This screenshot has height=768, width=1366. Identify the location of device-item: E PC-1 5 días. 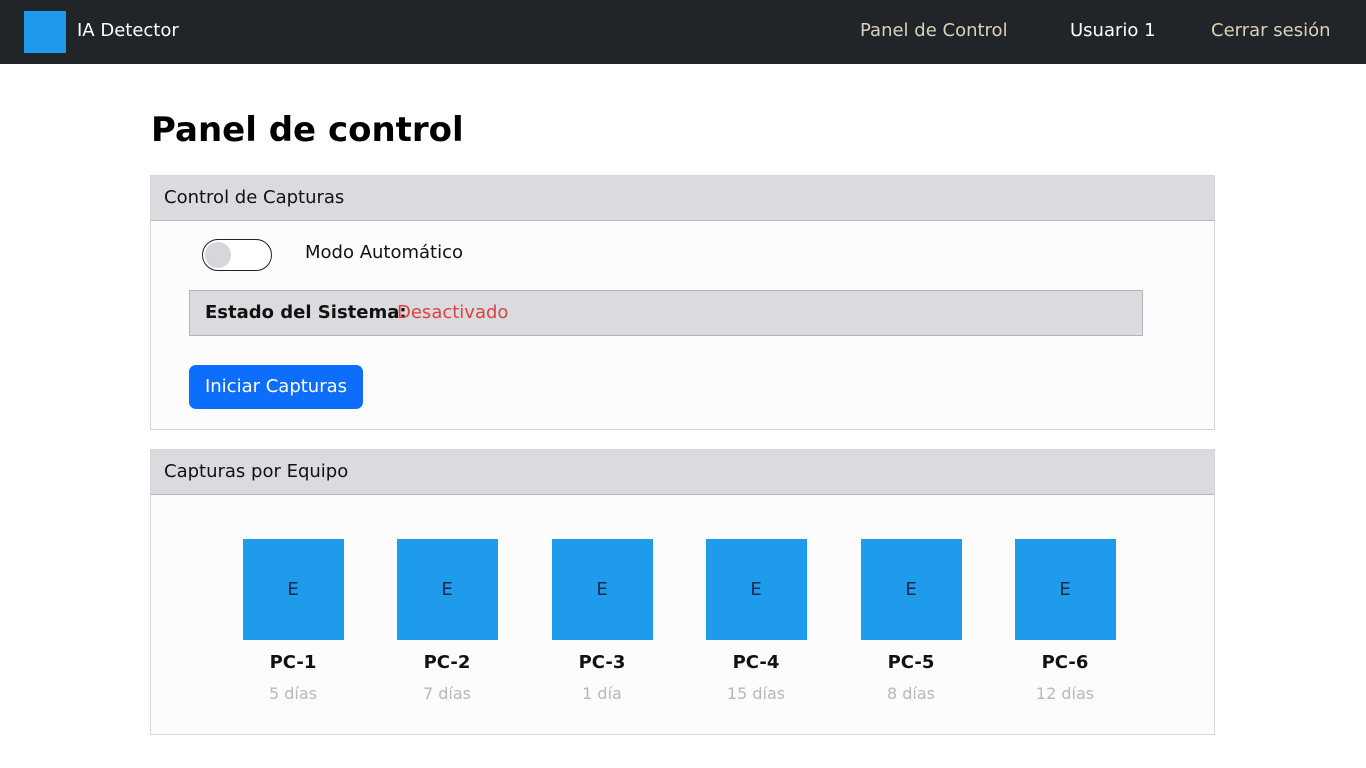
(293, 621).